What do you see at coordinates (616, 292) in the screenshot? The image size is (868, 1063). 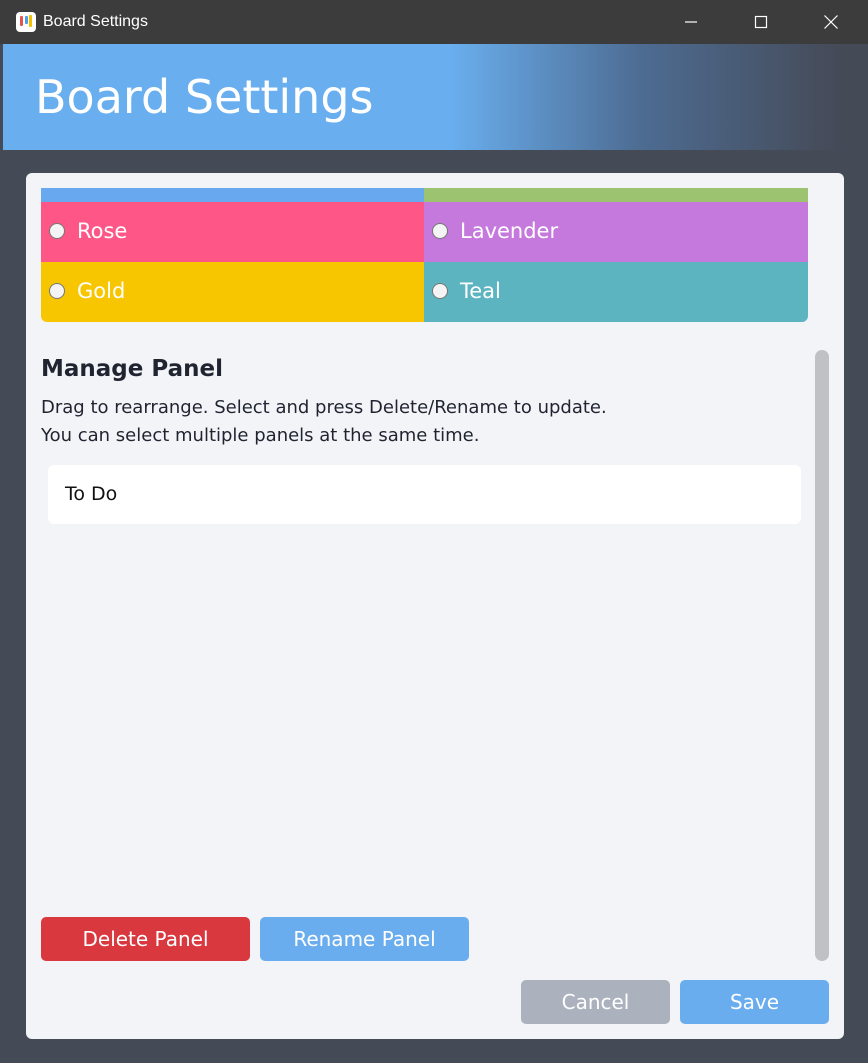 I see `color-option-teal: Teal` at bounding box center [616, 292].